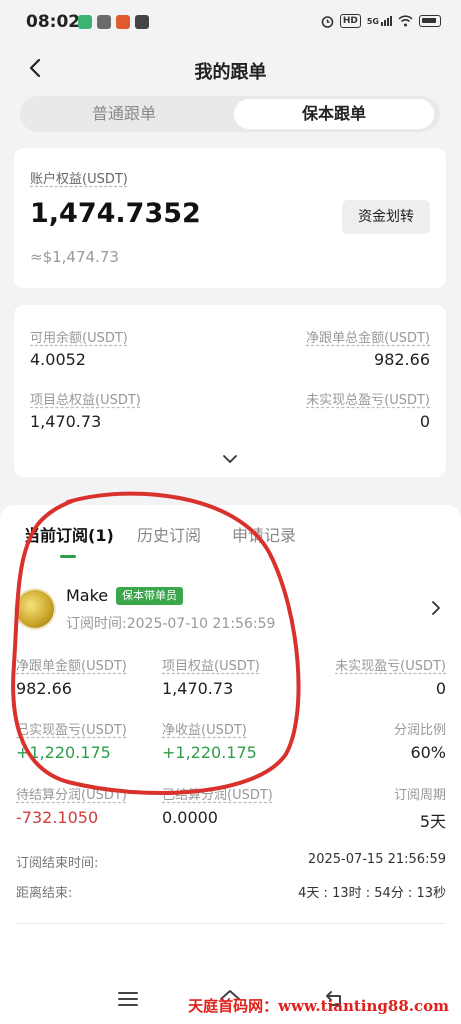 This screenshot has height=1024, width=461. What do you see at coordinates (211, 666) in the screenshot?
I see `project-equity-label: 项目权益(USDT)` at bounding box center [211, 666].